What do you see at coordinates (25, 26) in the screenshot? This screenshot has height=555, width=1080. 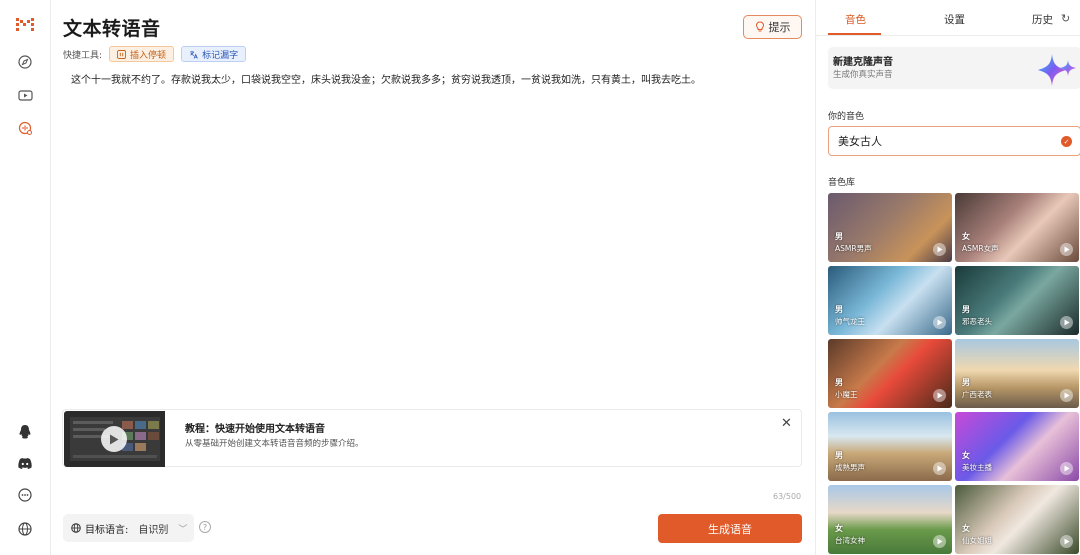 I see `logo-icon` at bounding box center [25, 26].